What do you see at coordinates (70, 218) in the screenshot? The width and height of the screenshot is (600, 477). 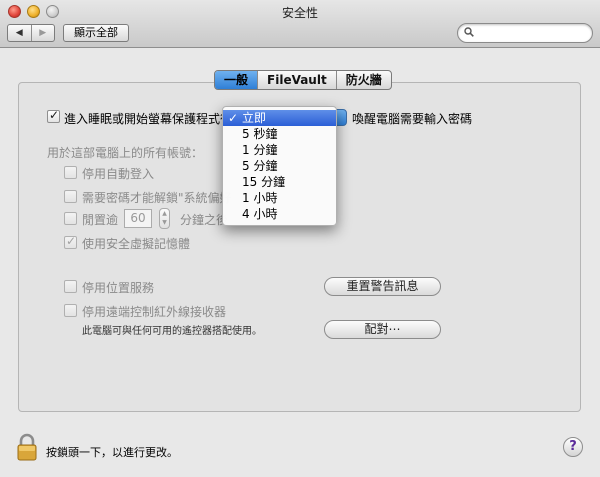 I see `logout-idle-checkbox` at bounding box center [70, 218].